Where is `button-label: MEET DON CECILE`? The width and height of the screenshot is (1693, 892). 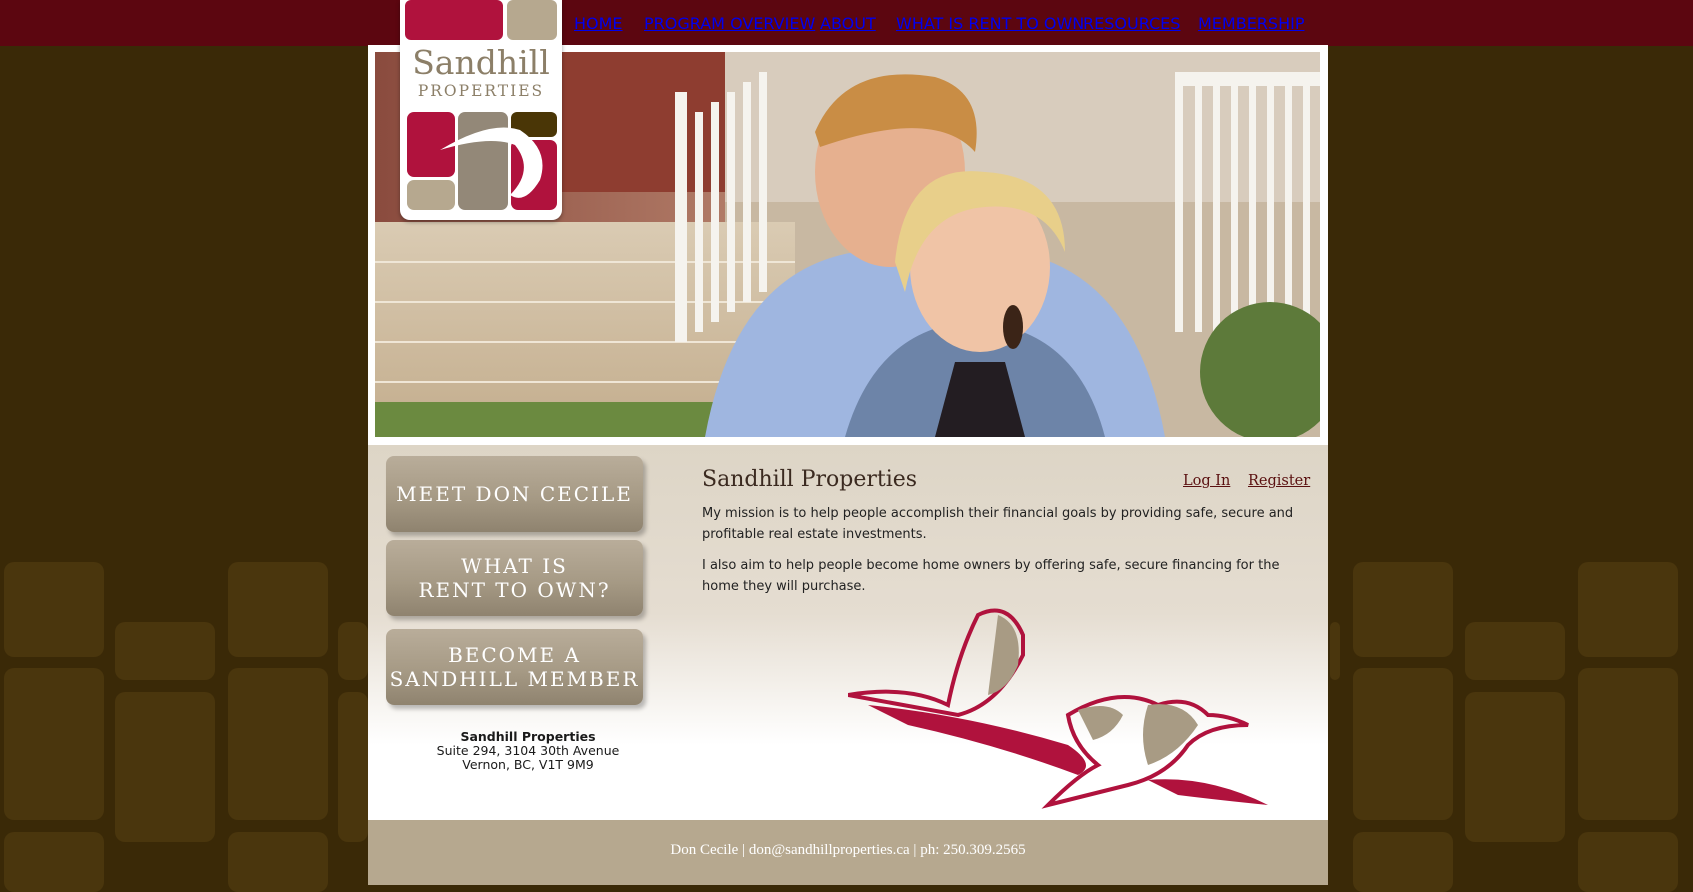
button-label: MEET DON CECILE is located at coordinates (514, 494).